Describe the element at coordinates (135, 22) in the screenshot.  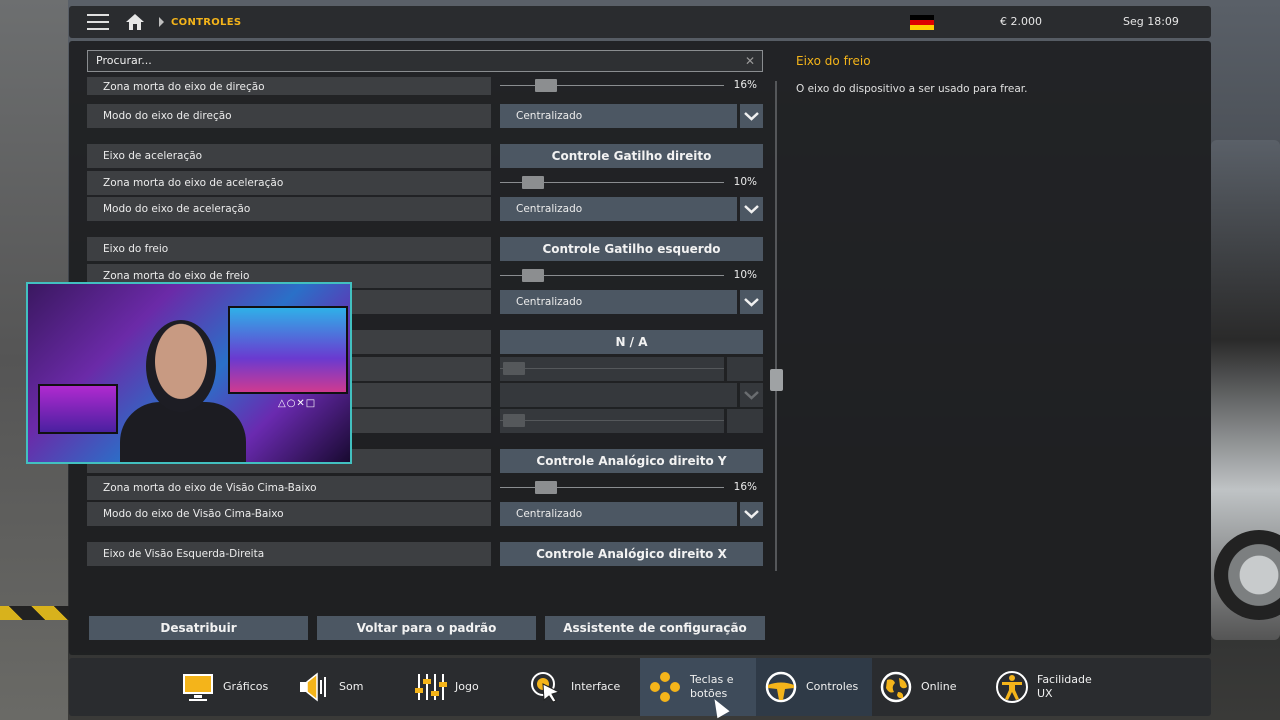
I see `home-icon` at that location.